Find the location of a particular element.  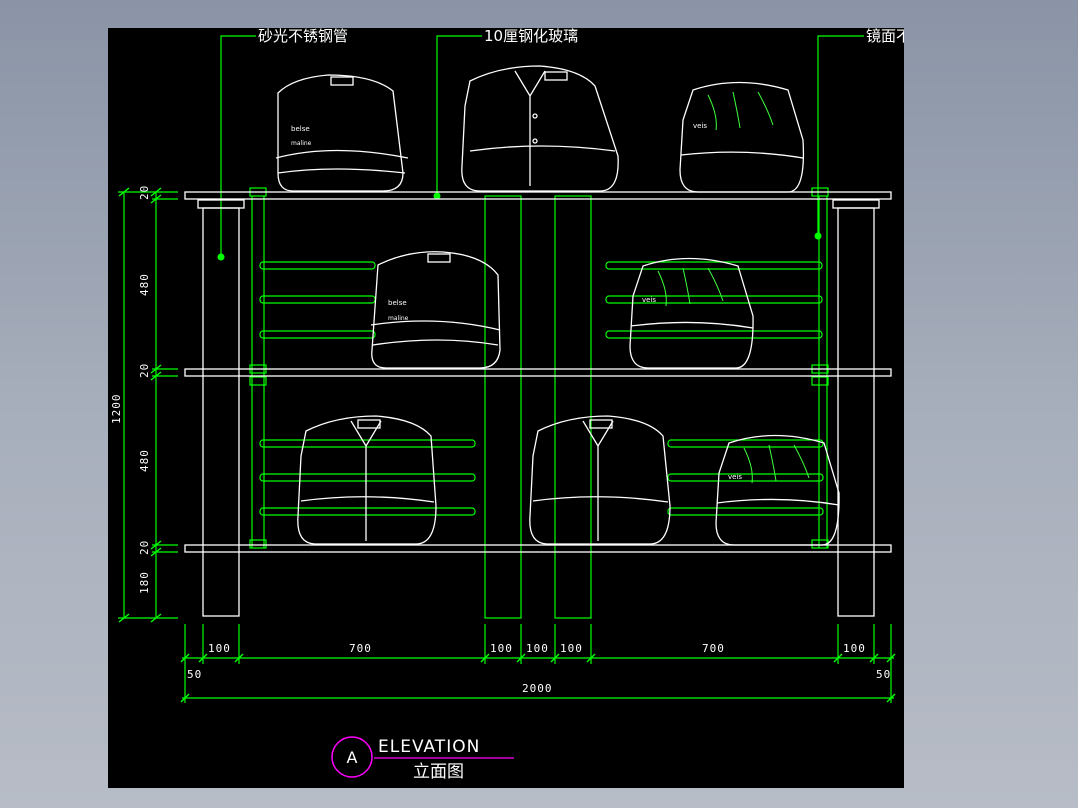

dim-h2: 700 is located at coordinates (360, 648).